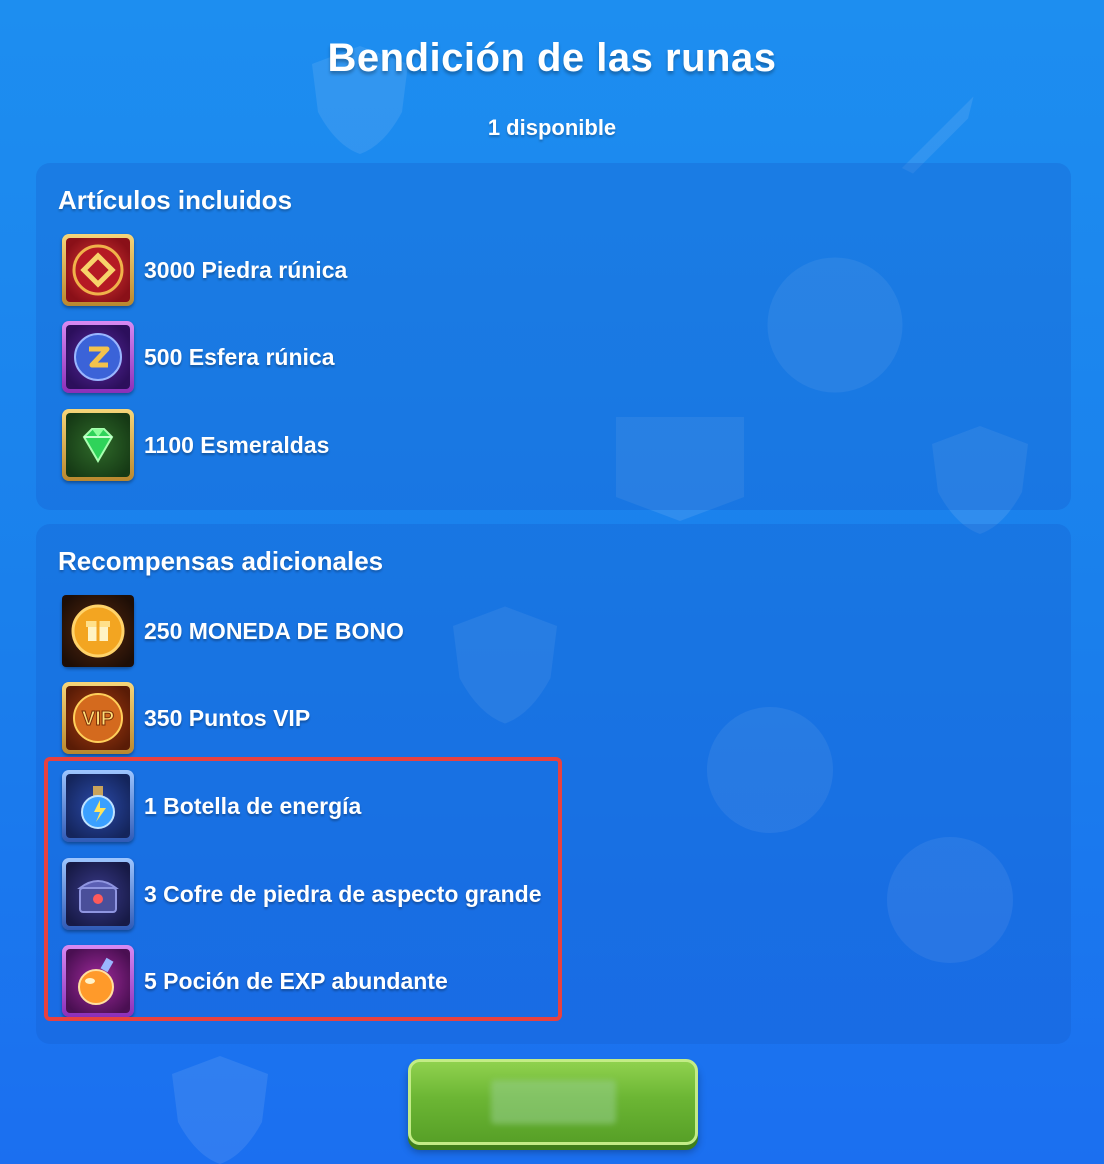 Image resolution: width=1104 pixels, height=1164 pixels. I want to click on blurred-button-label, so click(553, 1102).